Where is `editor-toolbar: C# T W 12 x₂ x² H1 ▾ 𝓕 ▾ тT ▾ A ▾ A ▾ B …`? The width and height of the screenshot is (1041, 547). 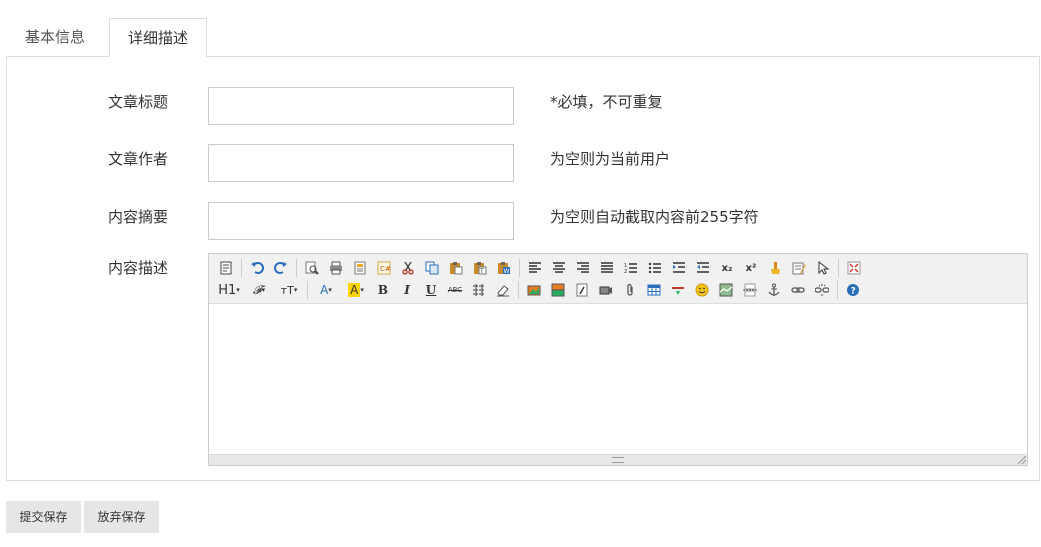 editor-toolbar: C# T W 12 x₂ x² H1 ▾ 𝓕 ▾ тT ▾ A ▾ A ▾ B … is located at coordinates (618, 279).